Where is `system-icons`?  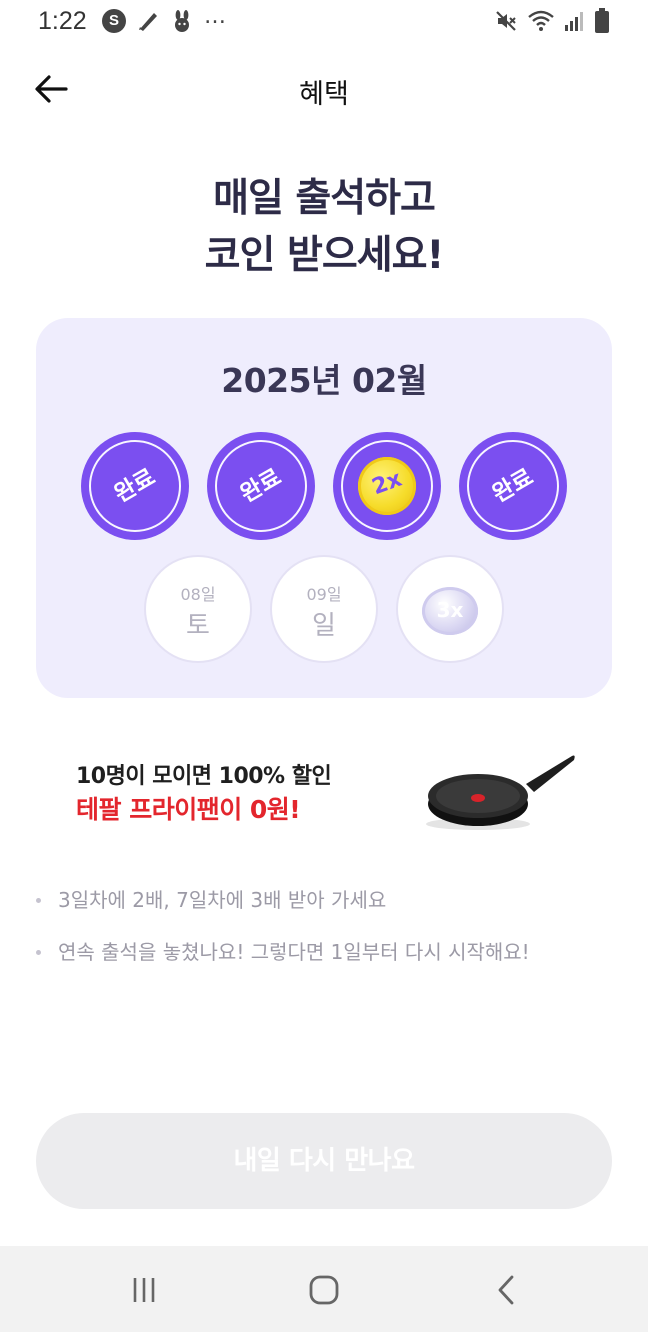 system-icons is located at coordinates (552, 23).